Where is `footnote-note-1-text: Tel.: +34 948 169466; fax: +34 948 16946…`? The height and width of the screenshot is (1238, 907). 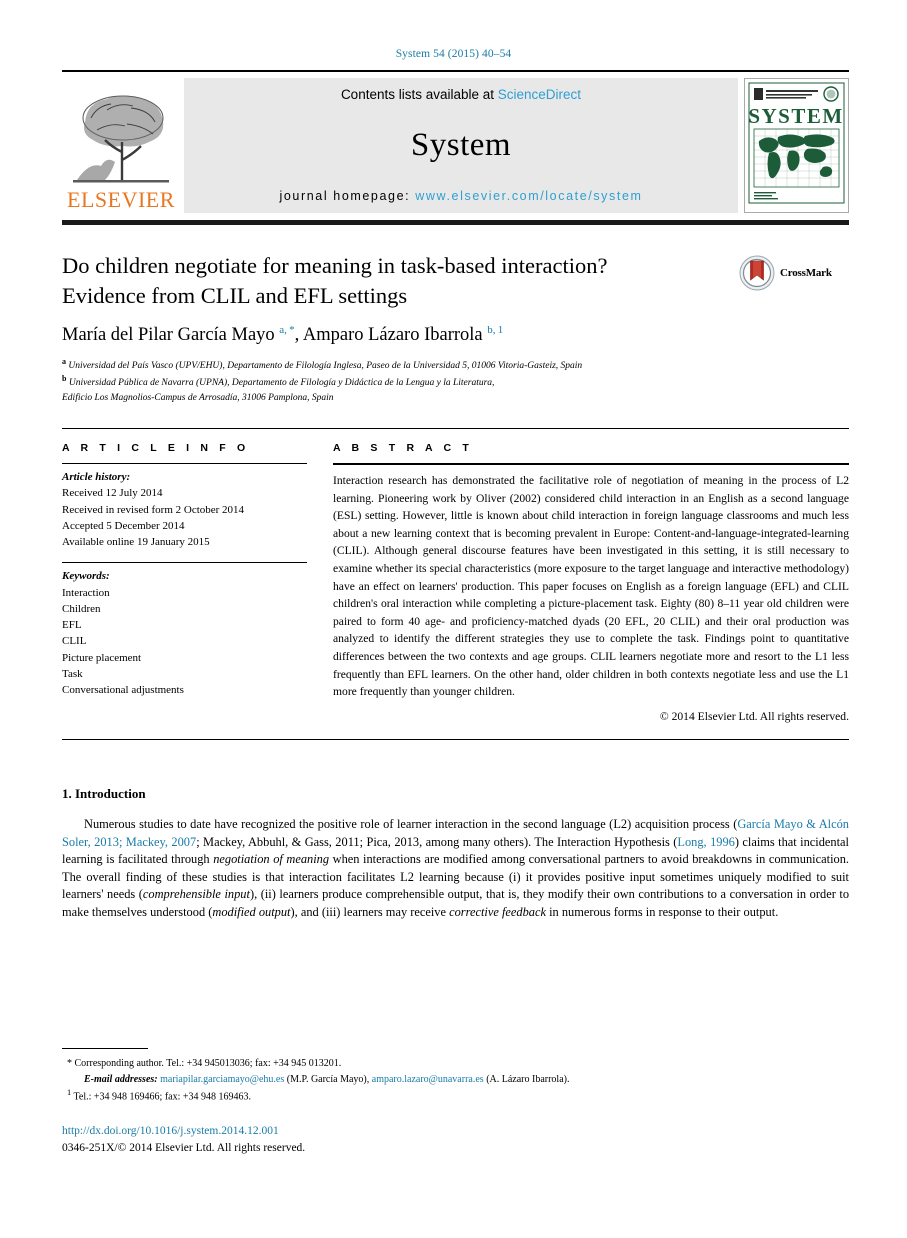
footnote-note-1-text: Tel.: +34 948 169466; fax: +34 948 16946… is located at coordinates (162, 1097).